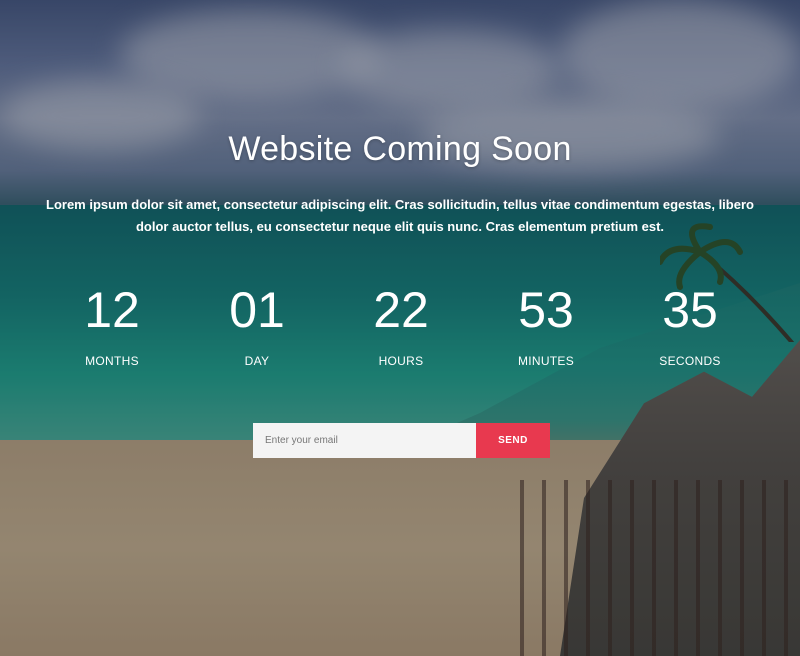 The width and height of the screenshot is (800, 656). I want to click on countdown-months: 12 MONTHS, so click(112, 324).